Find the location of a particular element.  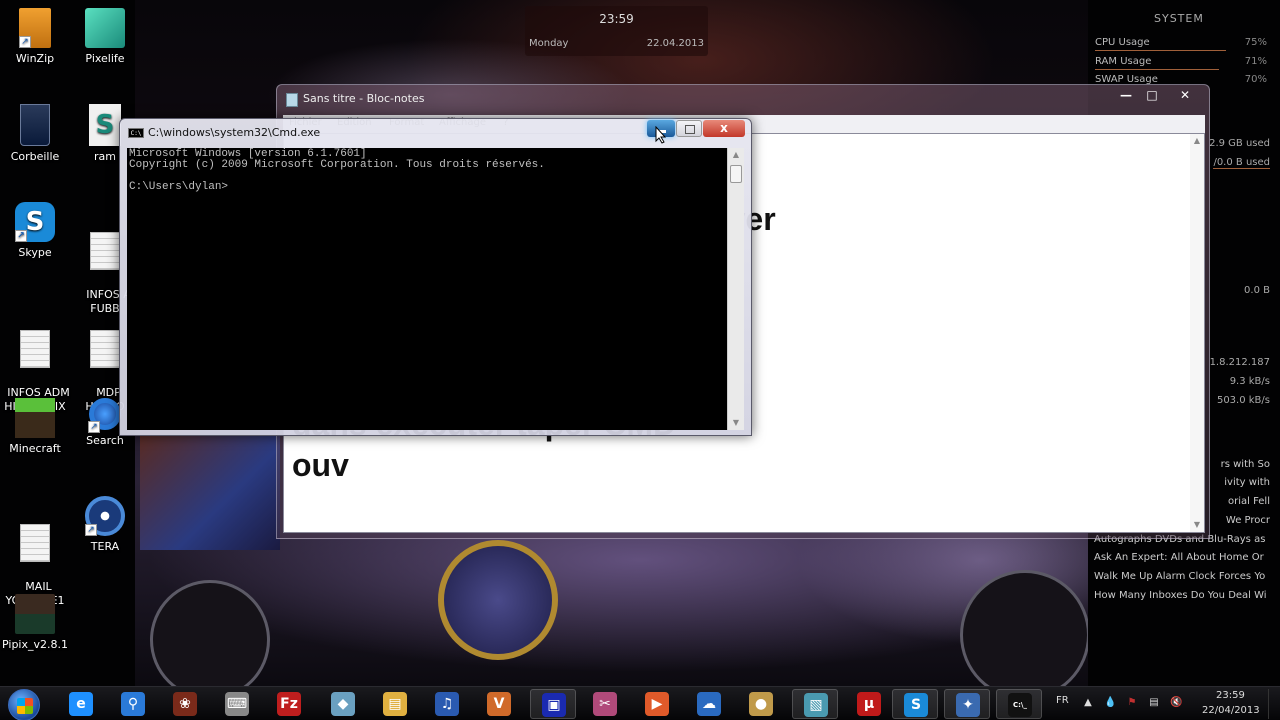

desktop-icon-label: Minecraft is located at coordinates (35, 448).